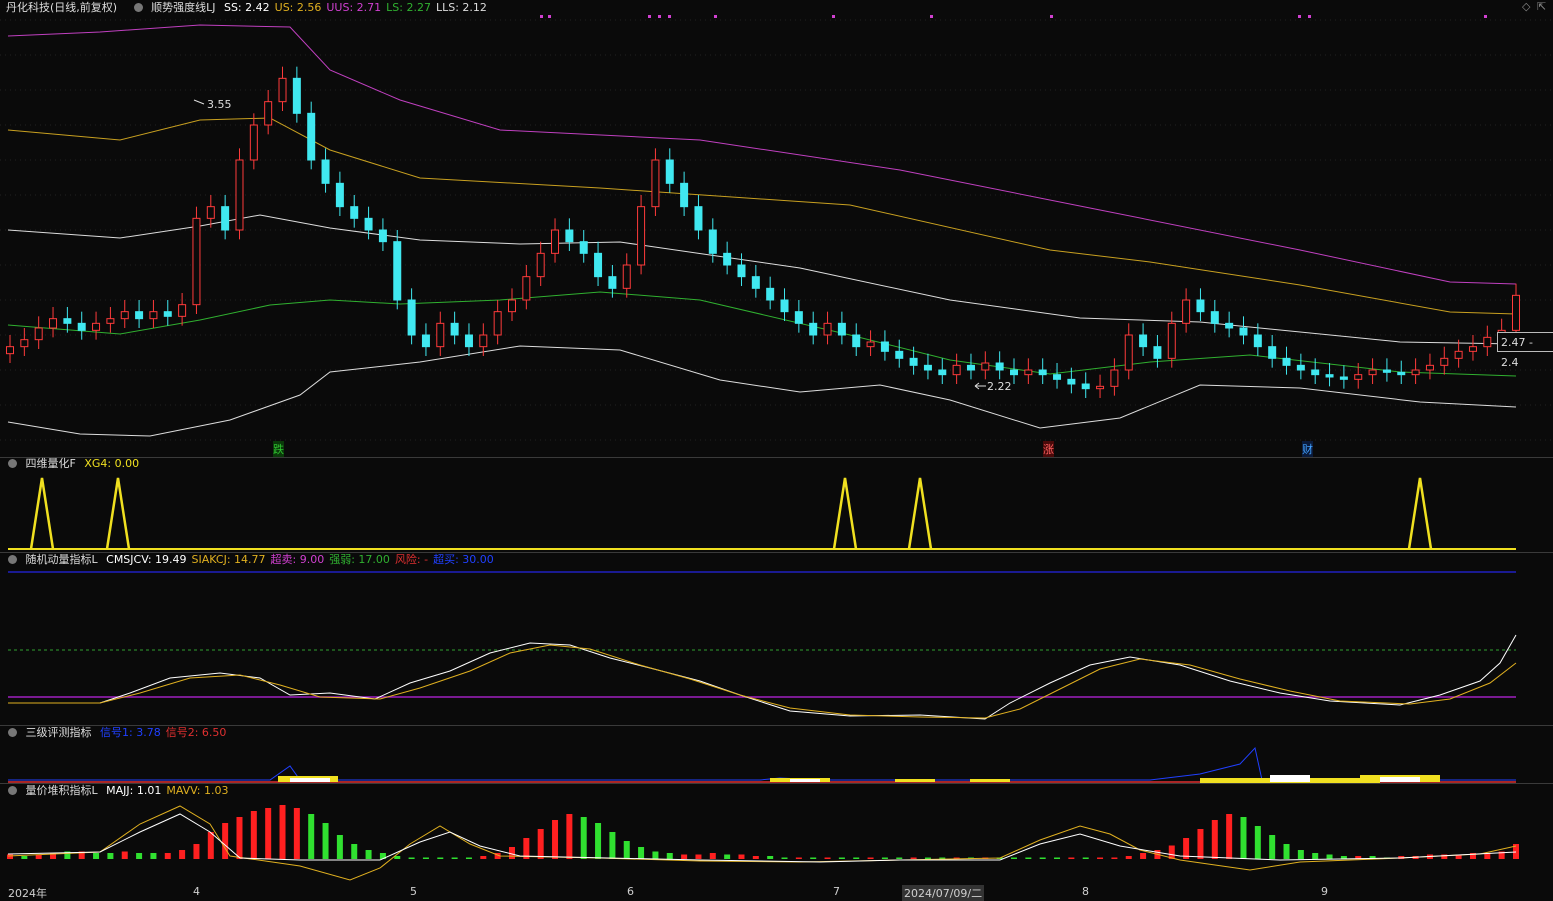 This screenshot has height=901, width=1553. I want to click on indicator-name: 顺势强度线LJ, so click(183, 7).